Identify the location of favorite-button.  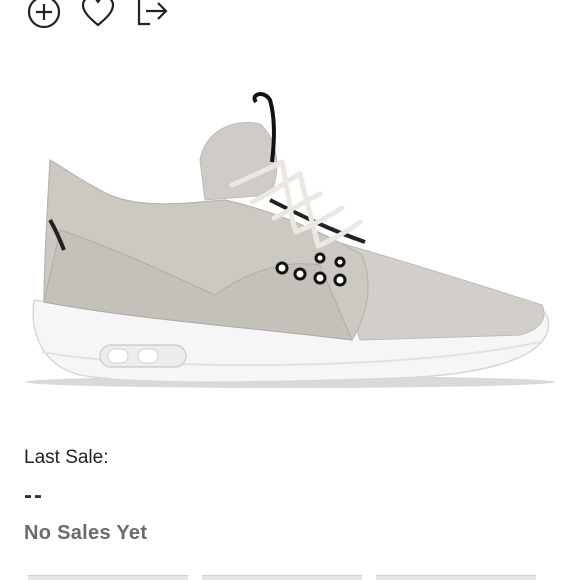
(98, 15).